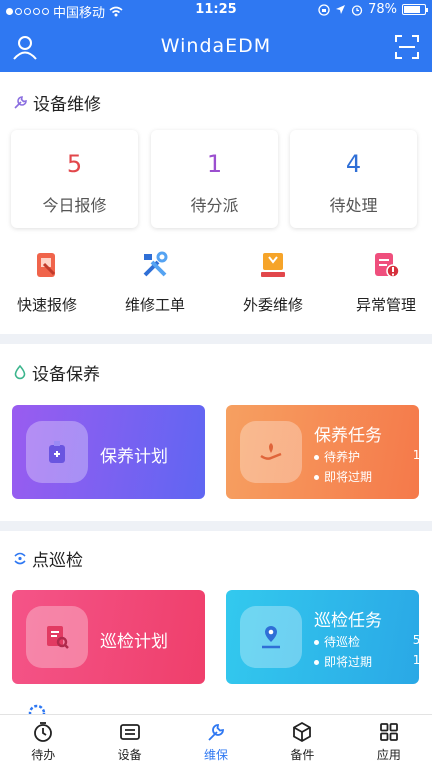 The width and height of the screenshot is (432, 768). I want to click on section-inspection-title: 点巡检, so click(47, 558).